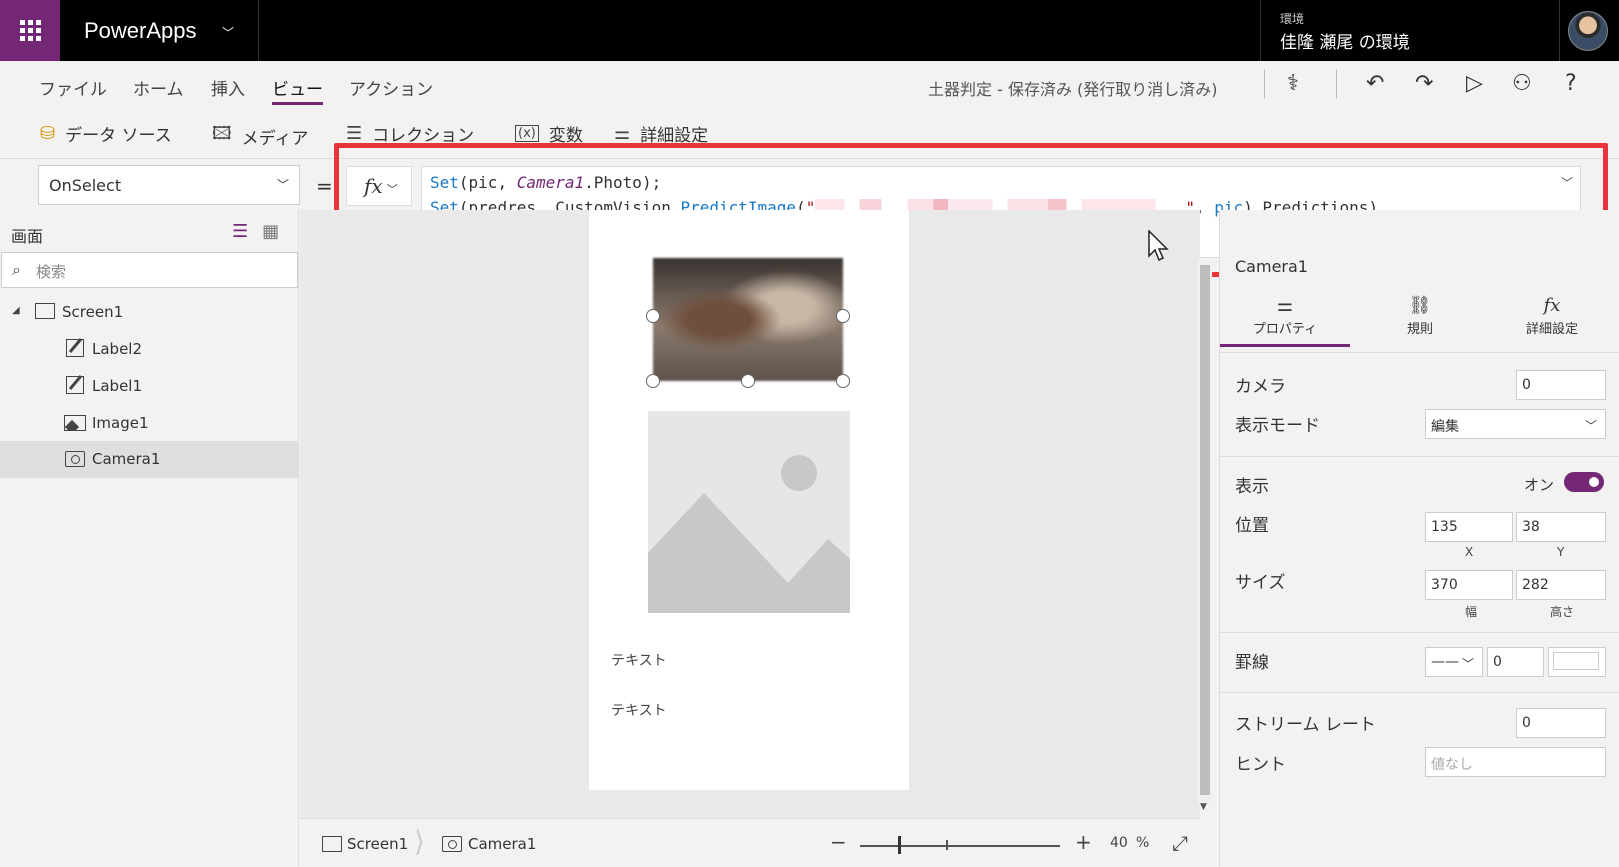 The image size is (1619, 867). Describe the element at coordinates (1375, 83) in the screenshot. I see `undo-icon: ↶` at that location.